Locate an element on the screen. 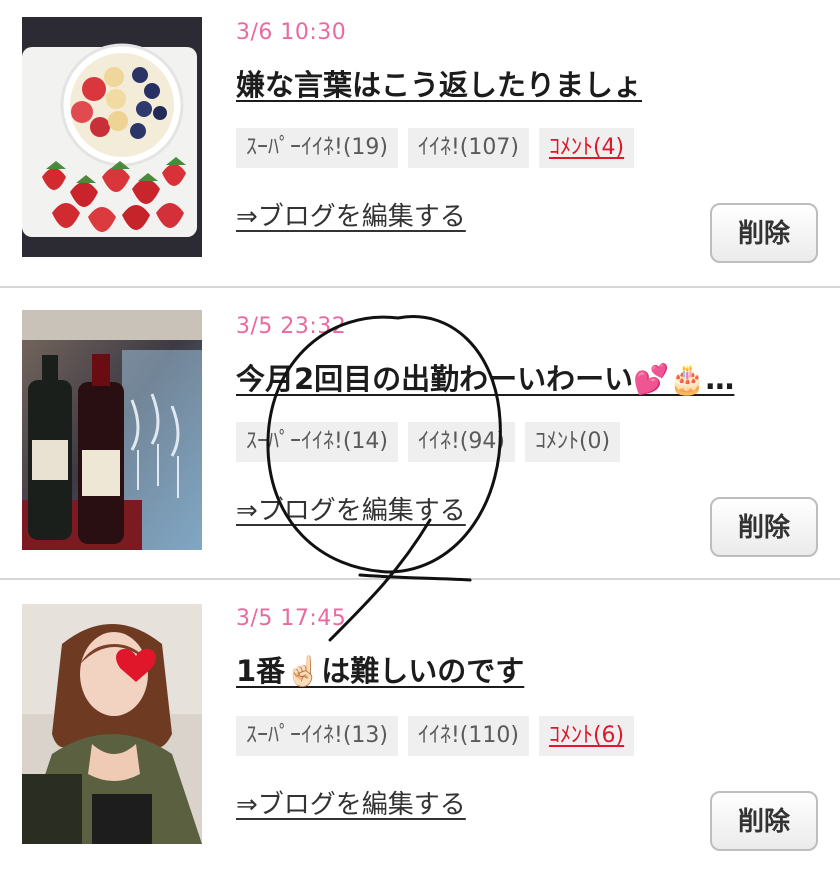  comment-count-link: ｺﾒﾝﾄ(0) is located at coordinates (572, 442).